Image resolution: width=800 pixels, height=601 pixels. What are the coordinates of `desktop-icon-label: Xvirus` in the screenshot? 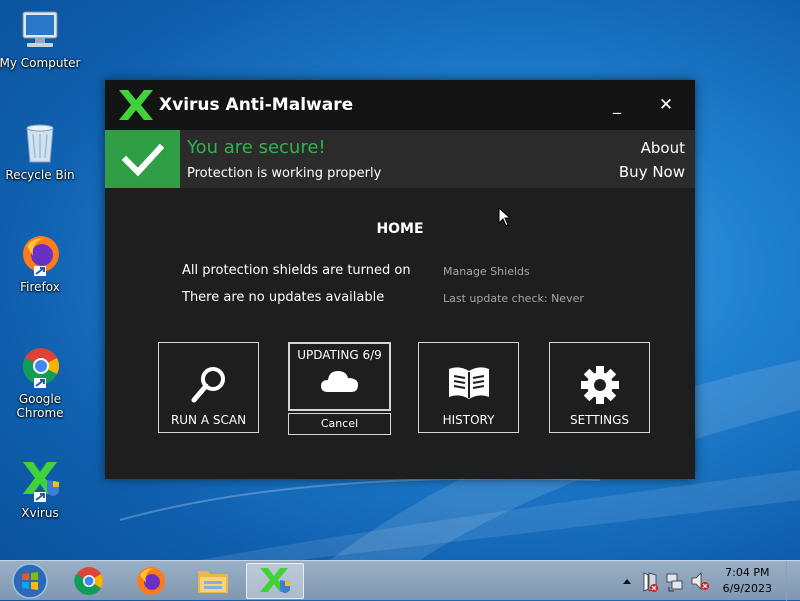 It's located at (40, 513).